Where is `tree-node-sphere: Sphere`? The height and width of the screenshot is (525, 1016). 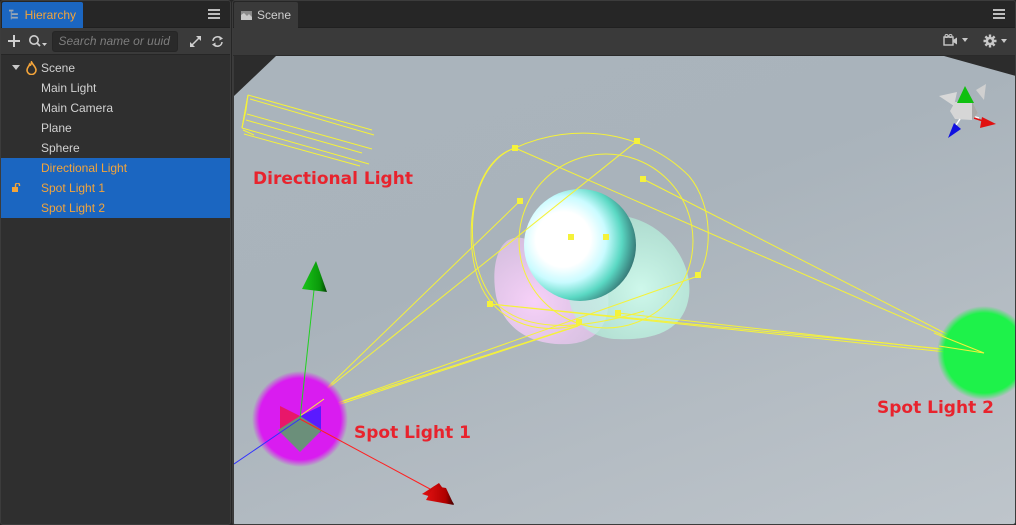 tree-node-sphere: Sphere is located at coordinates (115, 148).